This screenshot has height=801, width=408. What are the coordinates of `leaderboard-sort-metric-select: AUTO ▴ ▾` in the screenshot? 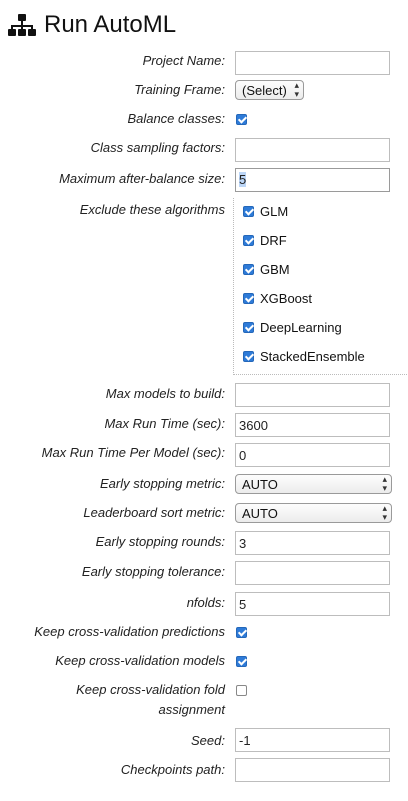 It's located at (313, 513).